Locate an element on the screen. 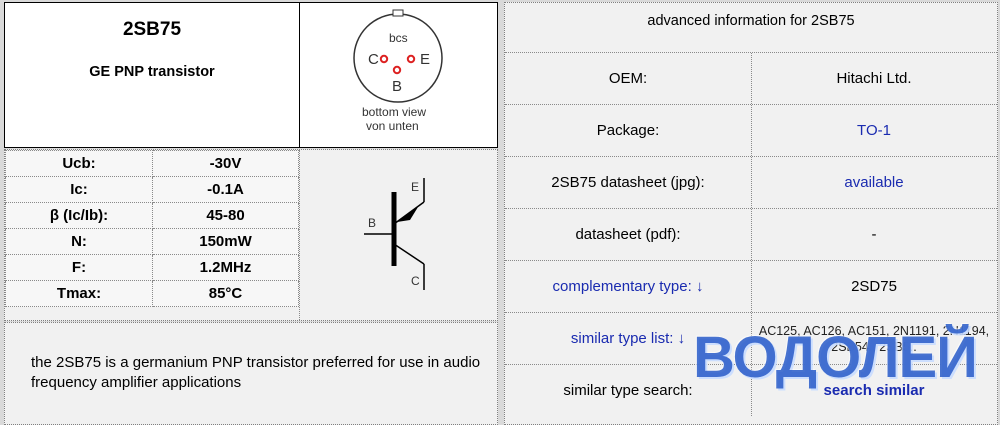 The image size is (1000, 425). package-label: Package: is located at coordinates (628, 130).